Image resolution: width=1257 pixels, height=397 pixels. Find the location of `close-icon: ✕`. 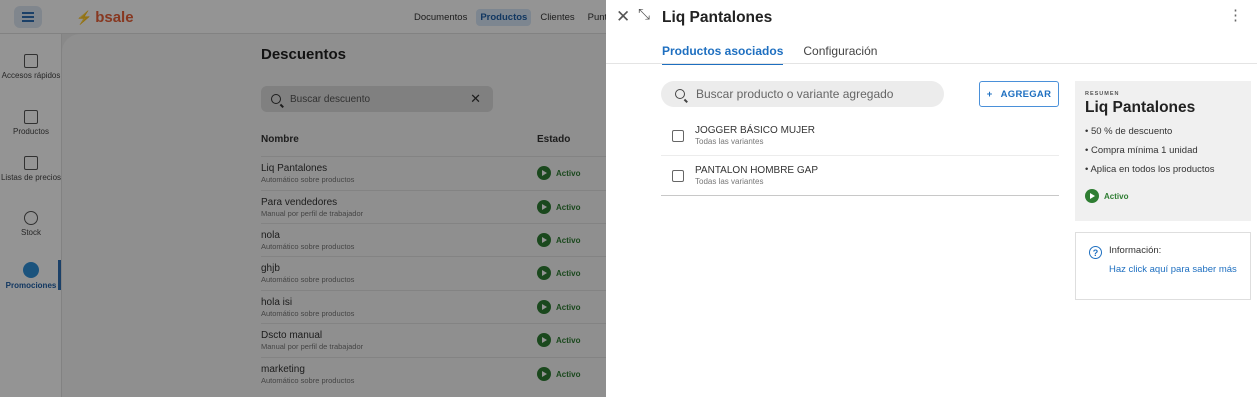

close-icon: ✕ is located at coordinates (623, 17).